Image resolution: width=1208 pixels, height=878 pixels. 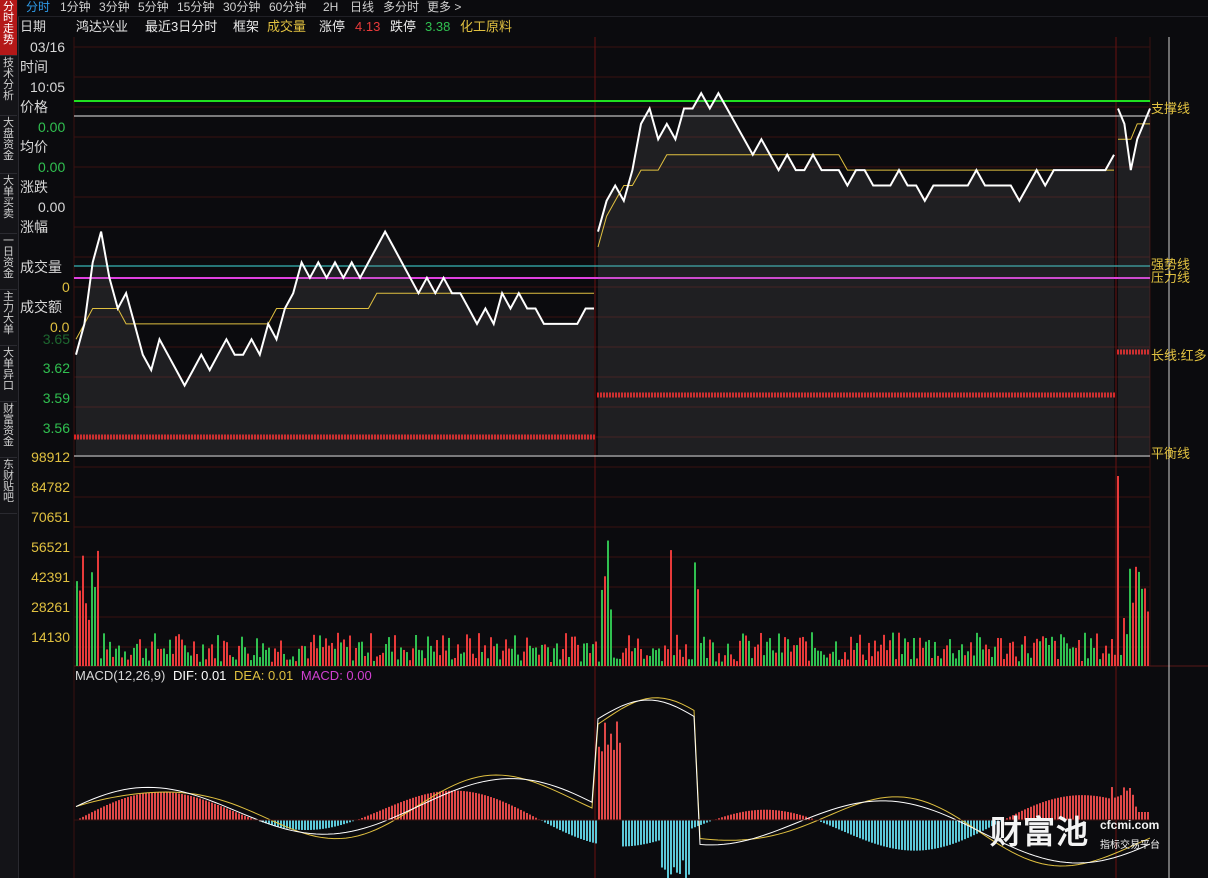 I want to click on side-tab: 大单买卖, so click(x=8, y=204).